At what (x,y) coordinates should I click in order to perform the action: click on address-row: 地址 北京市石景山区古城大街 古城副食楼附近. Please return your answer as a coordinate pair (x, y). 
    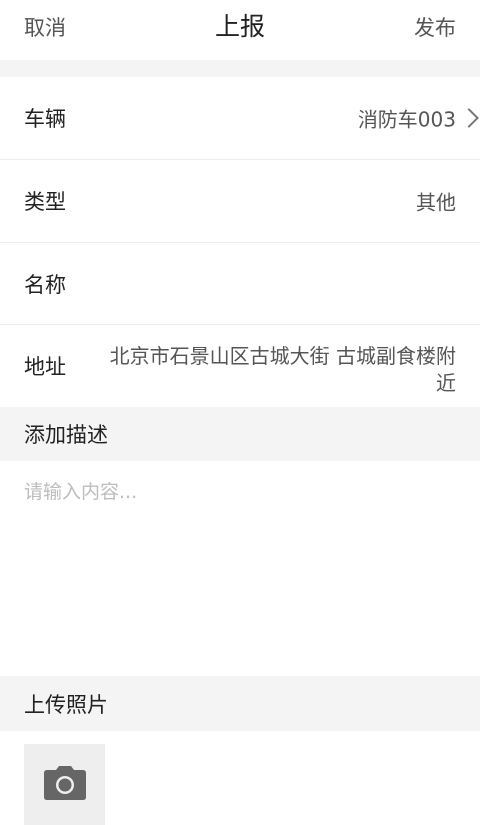
    Looking at the image, I should click on (240, 366).